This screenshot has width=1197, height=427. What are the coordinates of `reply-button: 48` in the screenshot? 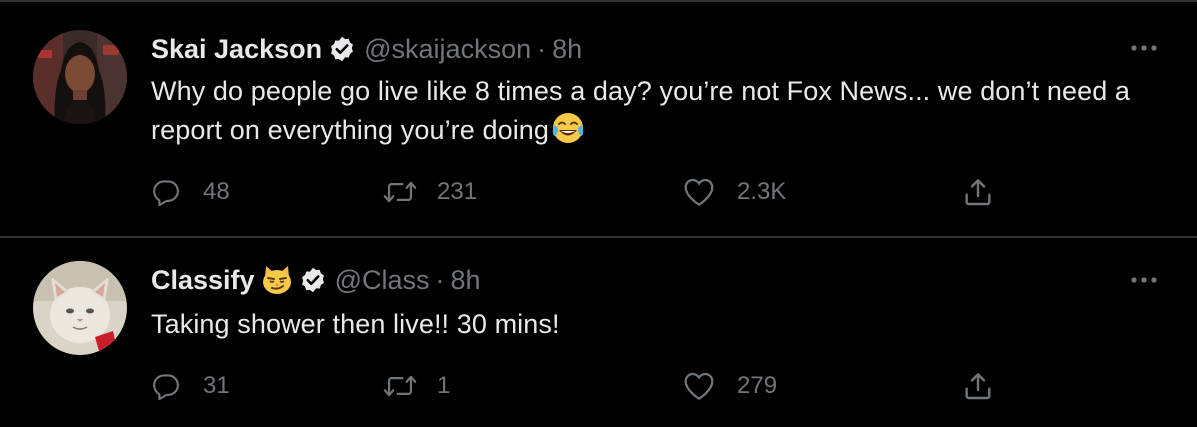 It's located at (190, 192).